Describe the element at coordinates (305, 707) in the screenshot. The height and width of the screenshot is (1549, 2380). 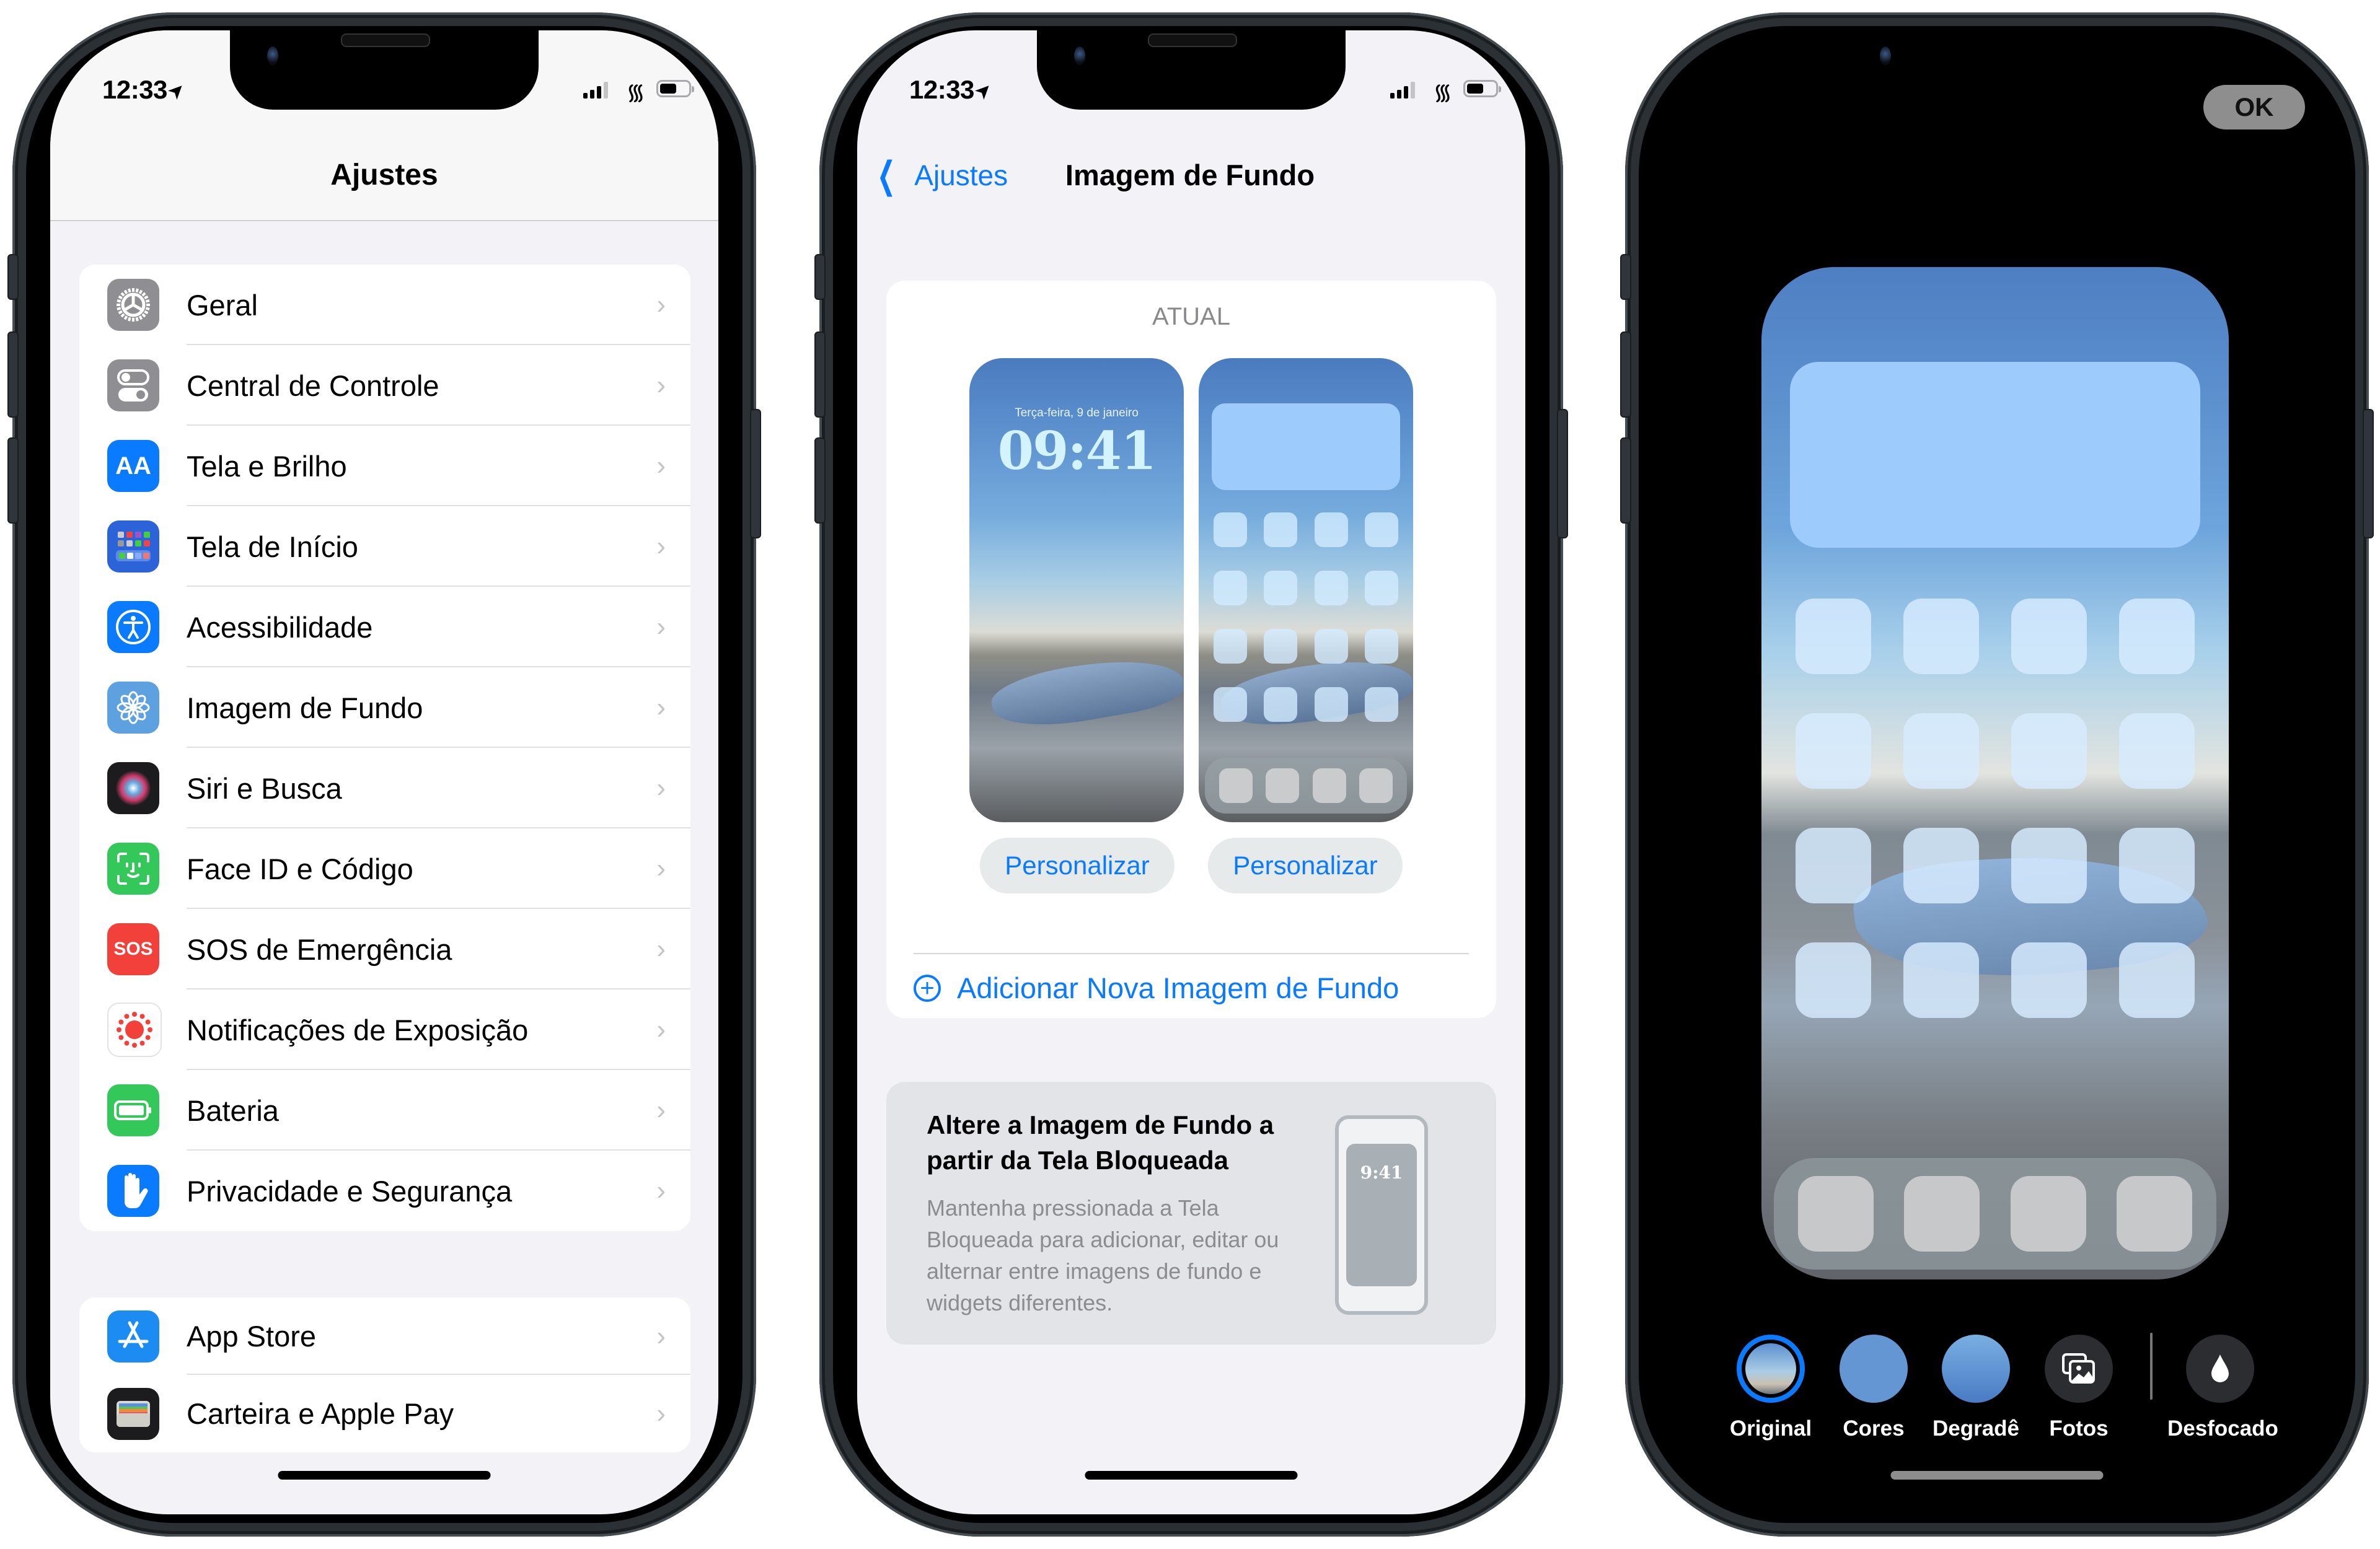
I see `settings-row-label: Imagem de Fundo` at that location.